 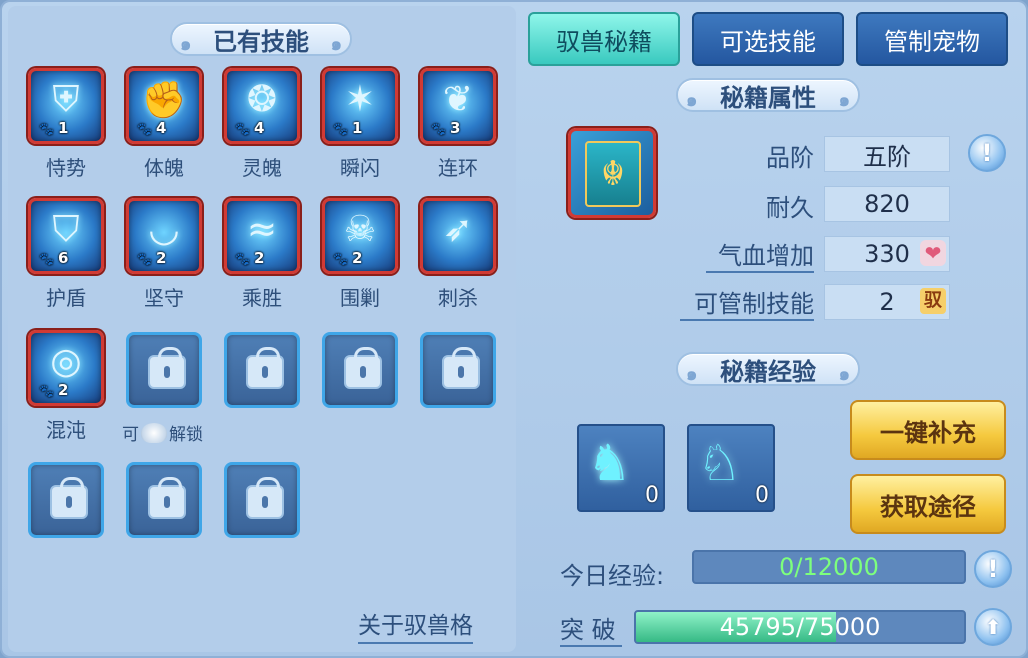 What do you see at coordinates (259, 128) in the screenshot?
I see `skill-count: 4` at bounding box center [259, 128].